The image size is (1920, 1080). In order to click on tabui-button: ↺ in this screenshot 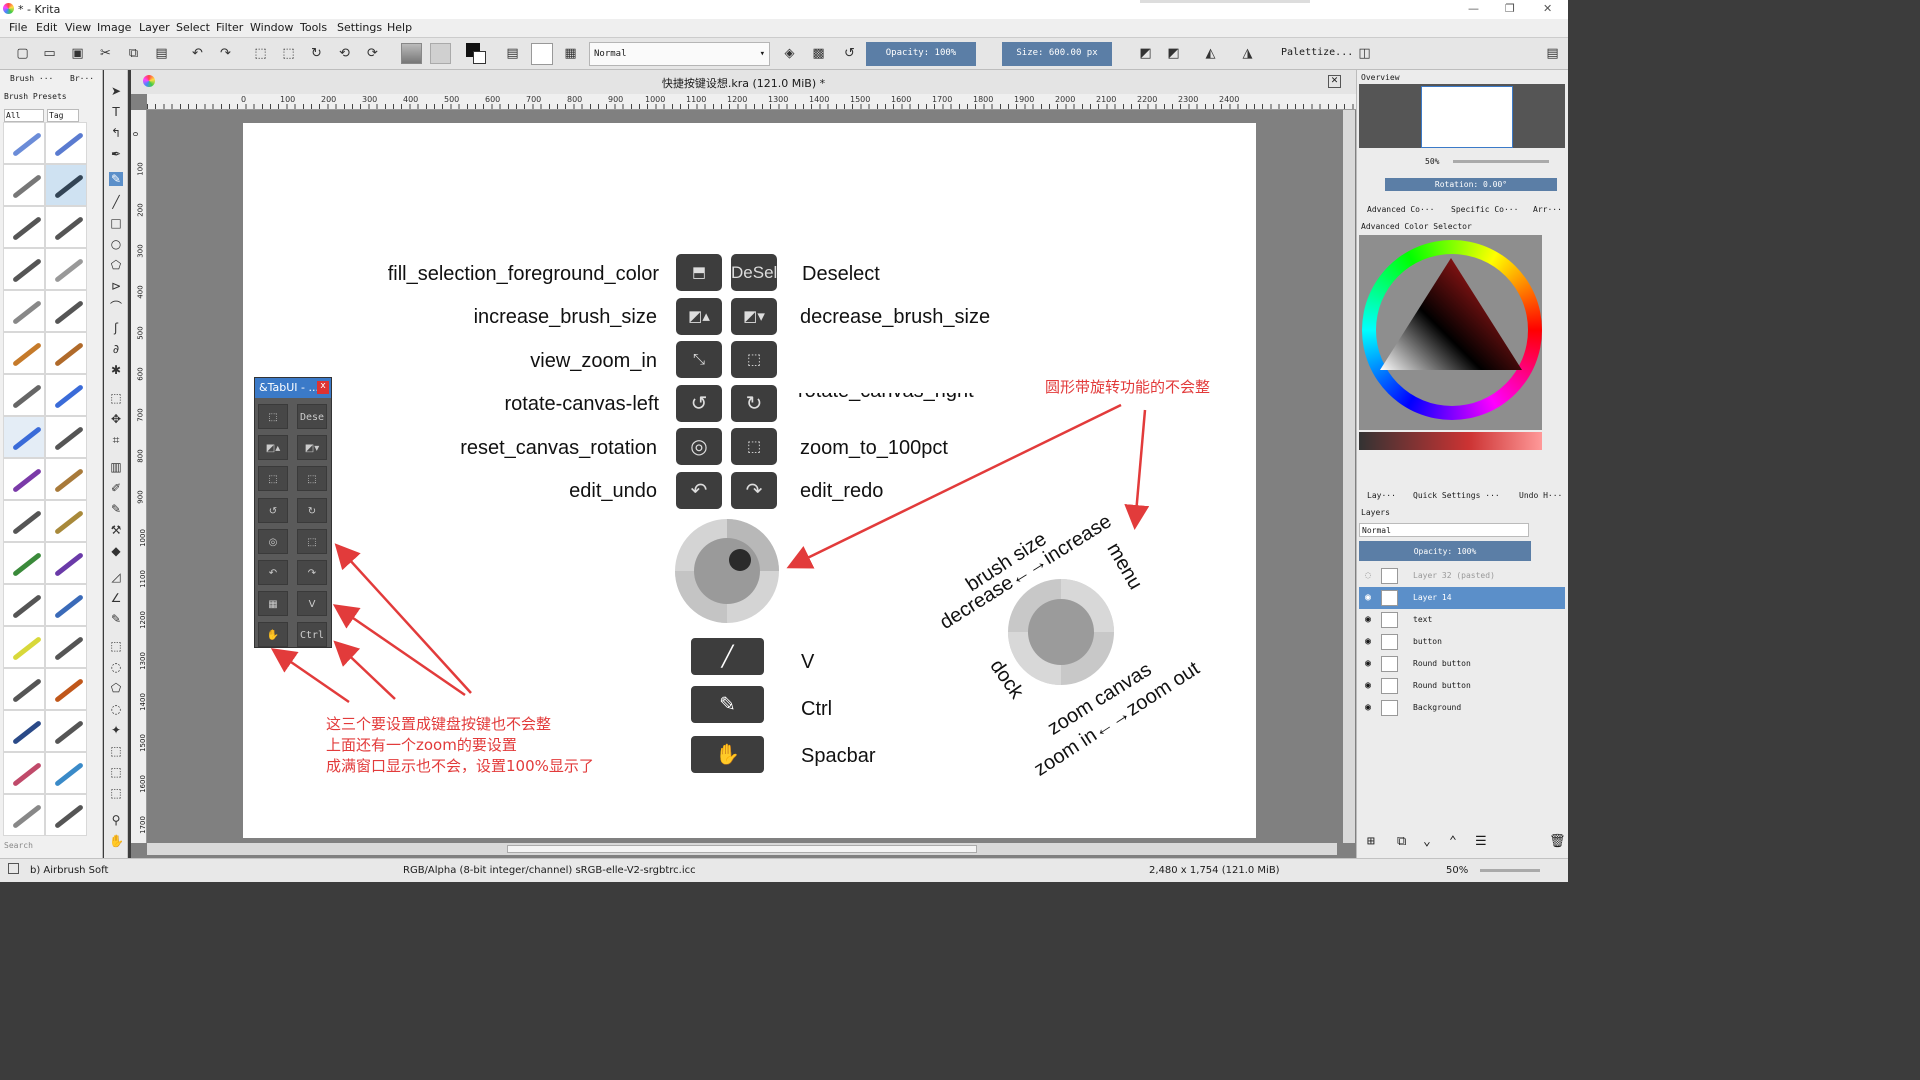, I will do `click(273, 510)`.